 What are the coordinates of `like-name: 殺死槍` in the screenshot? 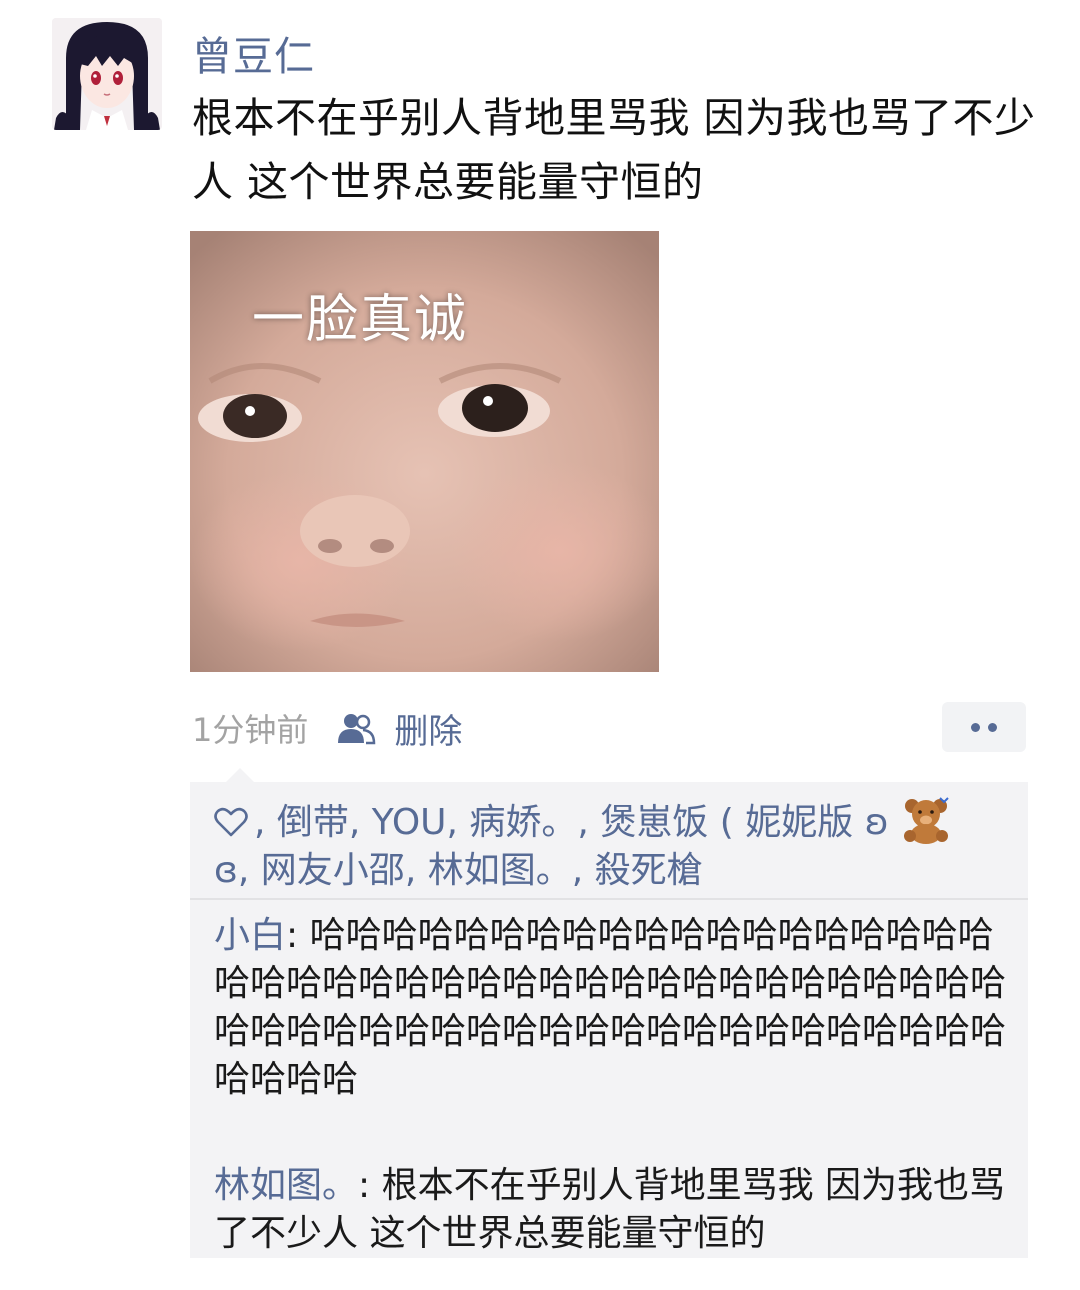 It's located at (649, 870).